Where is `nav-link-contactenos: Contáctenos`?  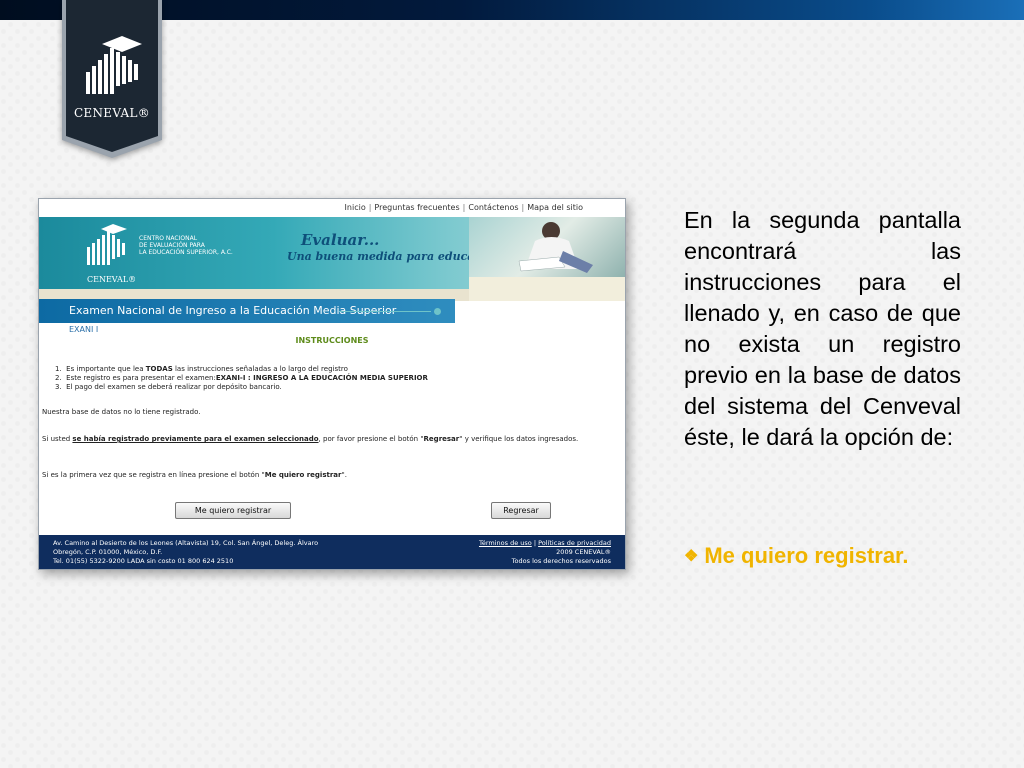
nav-link-contactenos: Contáctenos is located at coordinates (493, 207).